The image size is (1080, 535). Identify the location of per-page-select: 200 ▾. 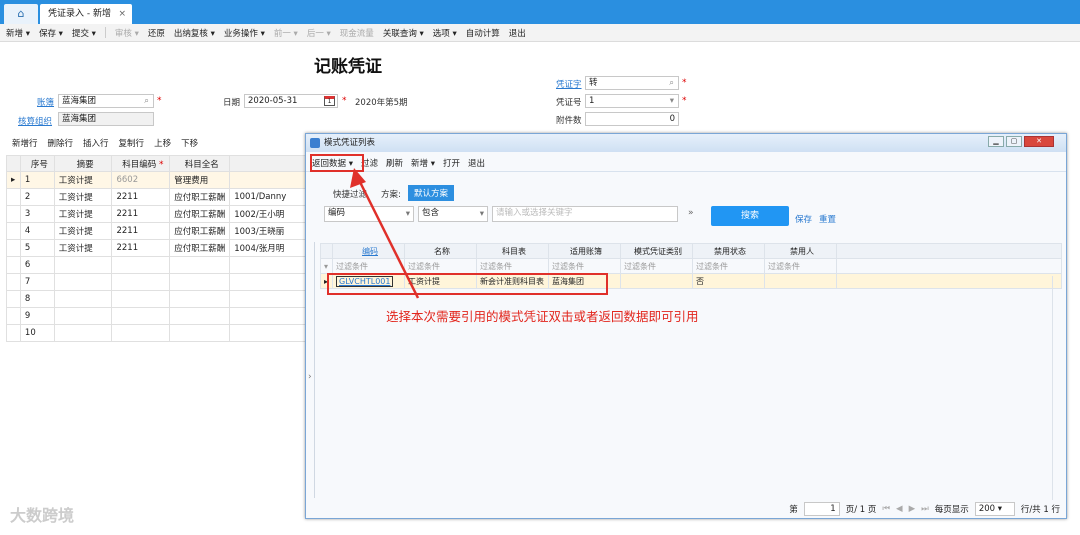
(994, 509).